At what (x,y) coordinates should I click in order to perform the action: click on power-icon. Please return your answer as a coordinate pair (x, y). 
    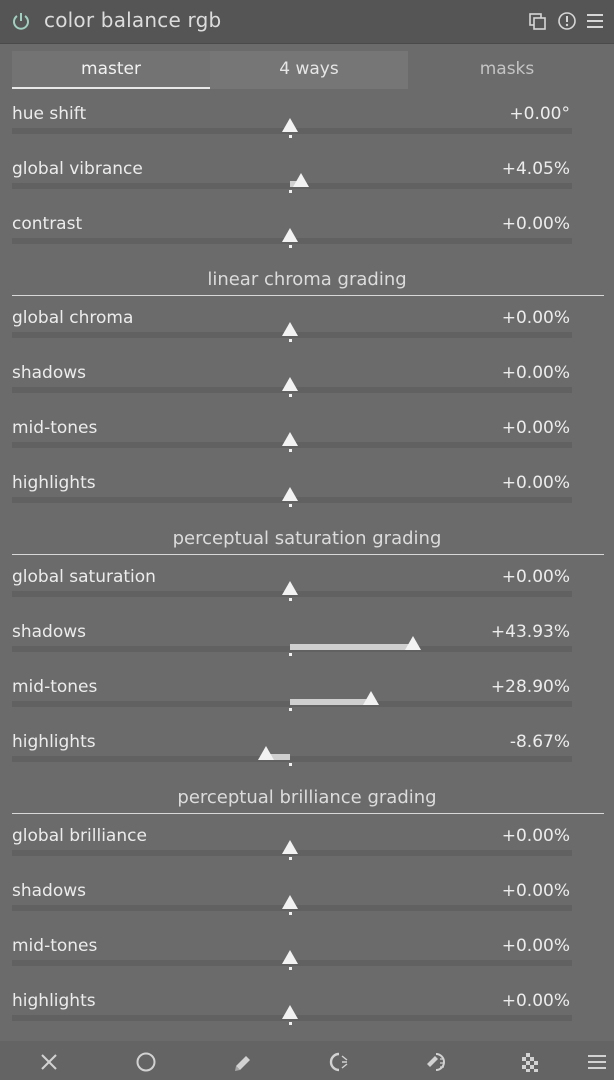
    Looking at the image, I should click on (21, 21).